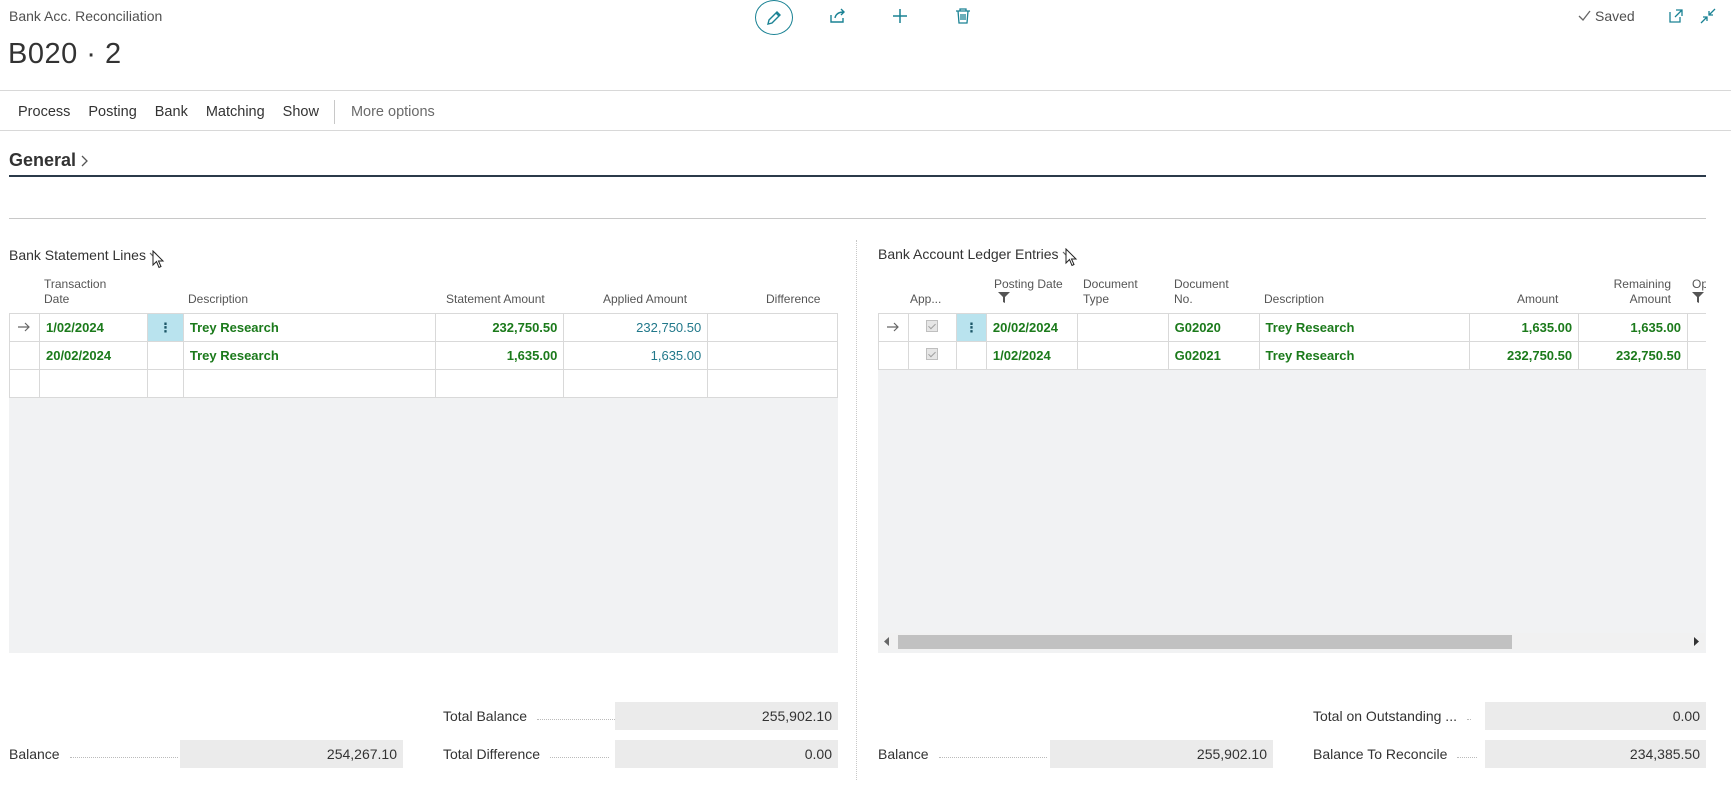 This screenshot has height=786, width=1731. Describe the element at coordinates (645, 299) in the screenshot. I see `col-applied-amount: Applied Amount` at that location.